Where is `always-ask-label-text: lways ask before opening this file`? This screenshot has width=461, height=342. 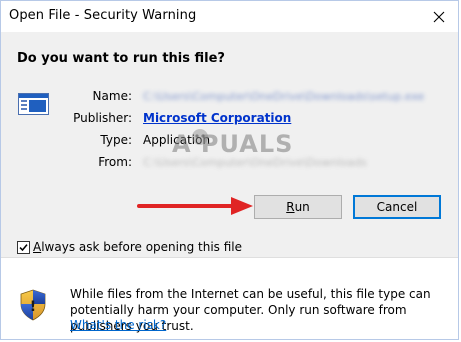
always-ask-label-text: lways ask before opening this file is located at coordinates (141, 247).